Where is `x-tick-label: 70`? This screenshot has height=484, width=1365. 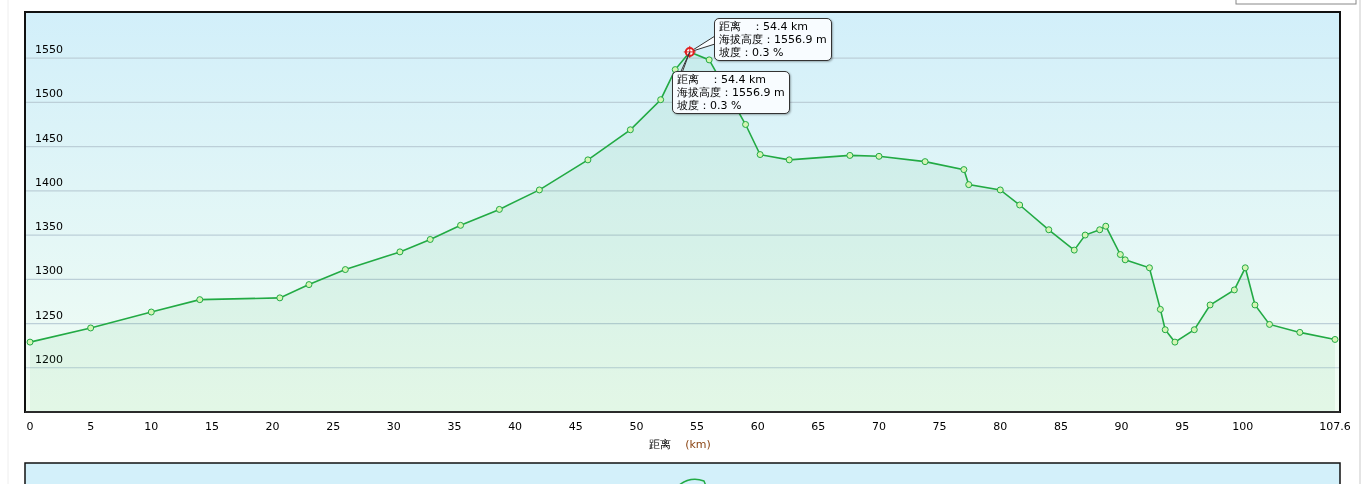 x-tick-label: 70 is located at coordinates (879, 426).